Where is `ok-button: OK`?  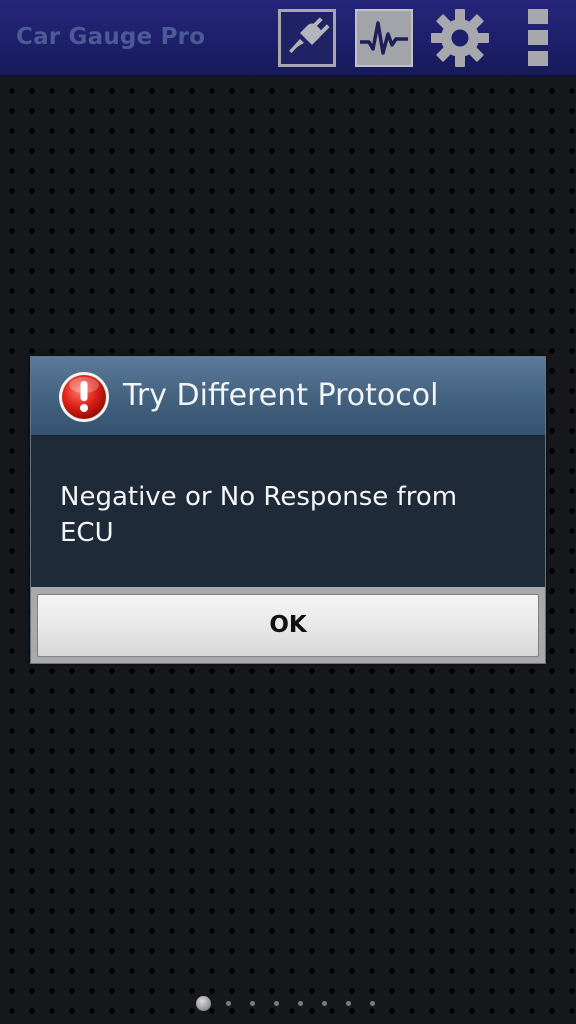 ok-button: OK is located at coordinates (288, 625).